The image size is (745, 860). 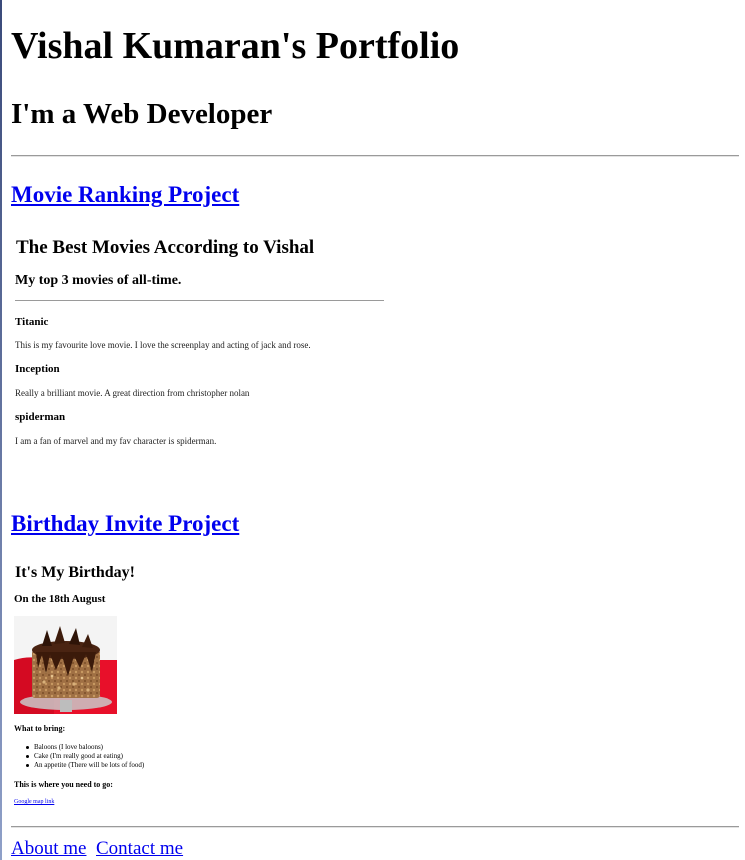 I want to click on birthday-project-link: Birthday Invite Project, so click(x=125, y=524).